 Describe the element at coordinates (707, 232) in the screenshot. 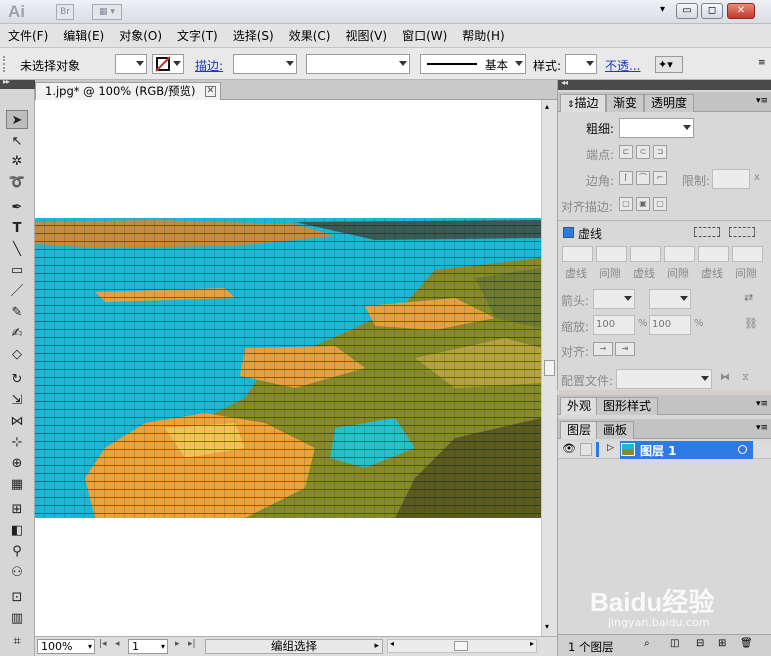

I see `preserve-dash-icon` at that location.